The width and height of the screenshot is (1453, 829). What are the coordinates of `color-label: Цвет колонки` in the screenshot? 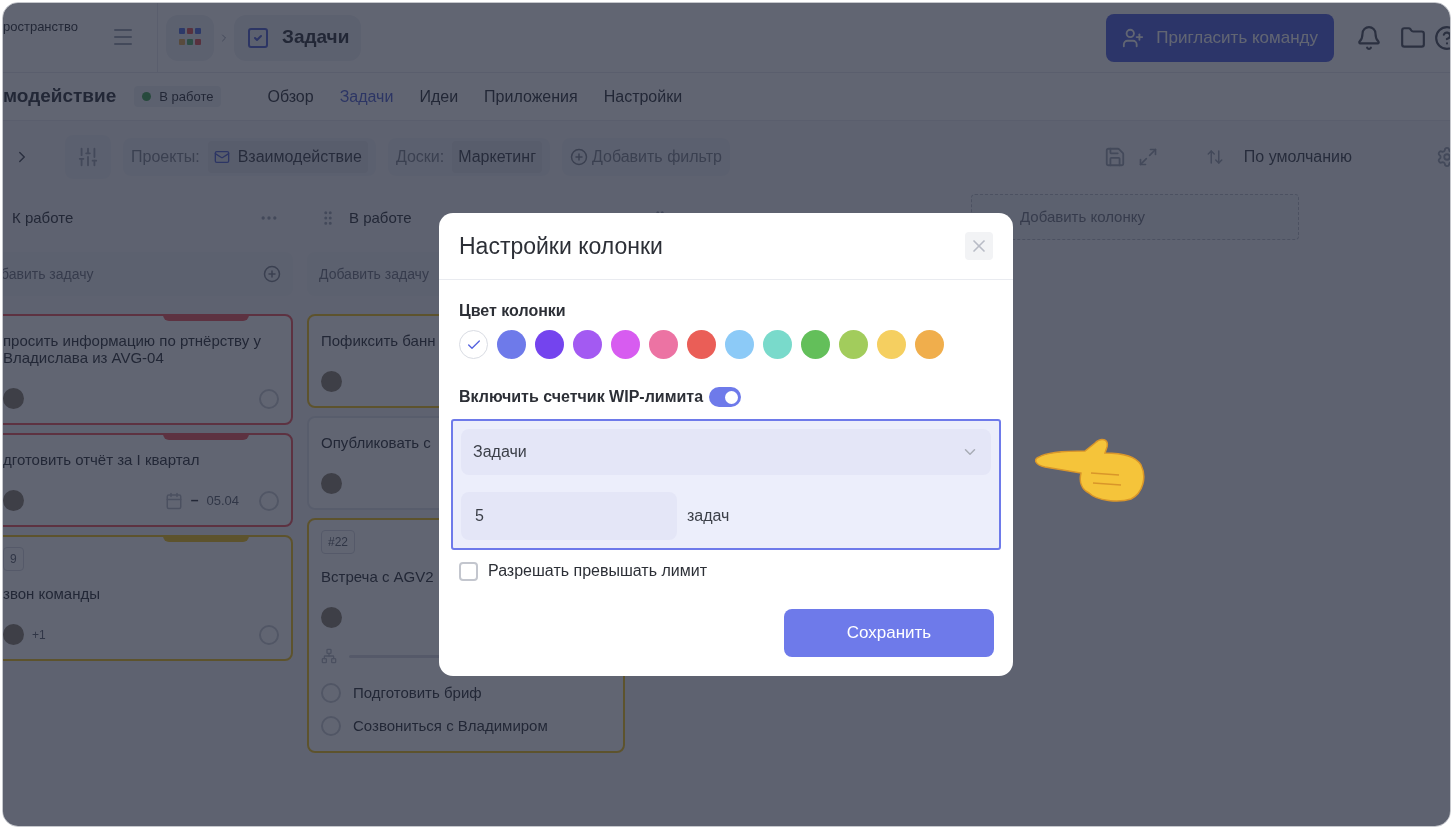 It's located at (513, 311).